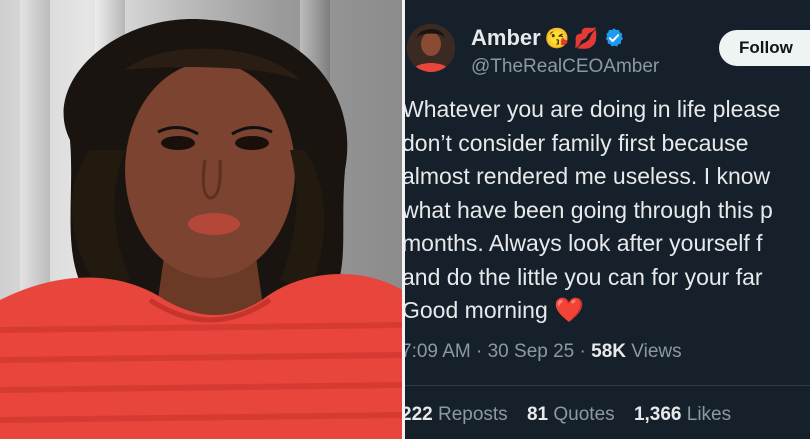 The image size is (810, 439). I want to click on views-label: Views, so click(656, 351).